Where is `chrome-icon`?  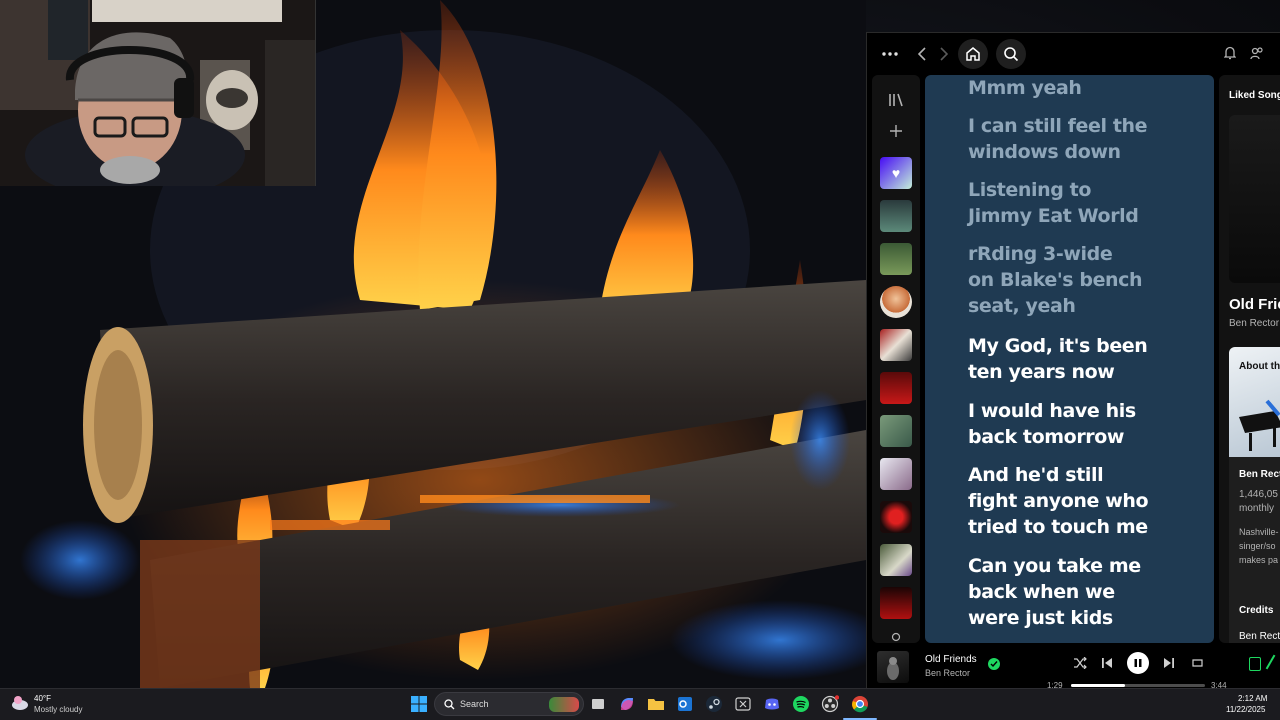 chrome-icon is located at coordinates (861, 705).